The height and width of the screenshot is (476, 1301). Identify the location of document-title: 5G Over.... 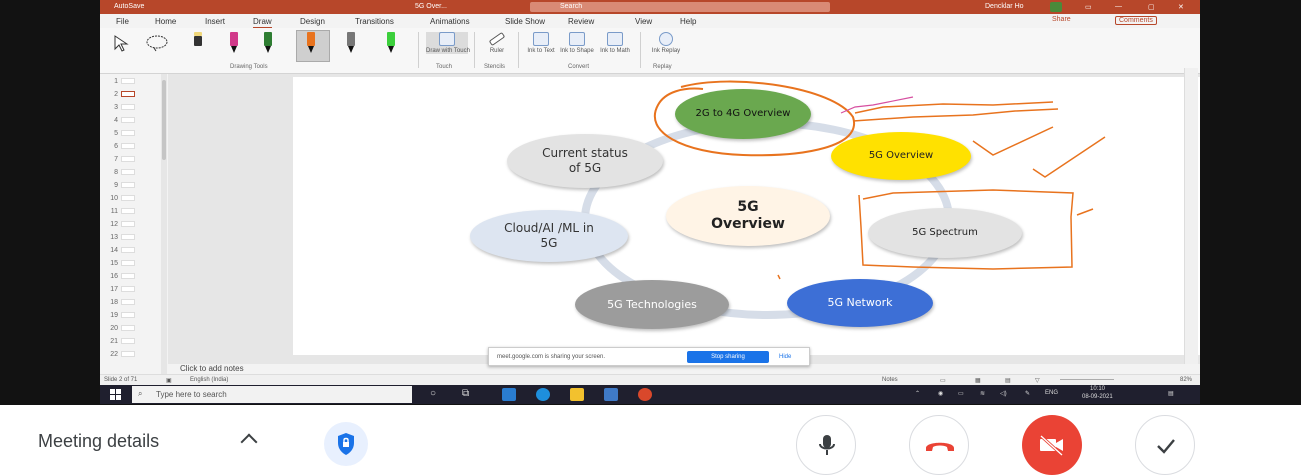
(431, 6).